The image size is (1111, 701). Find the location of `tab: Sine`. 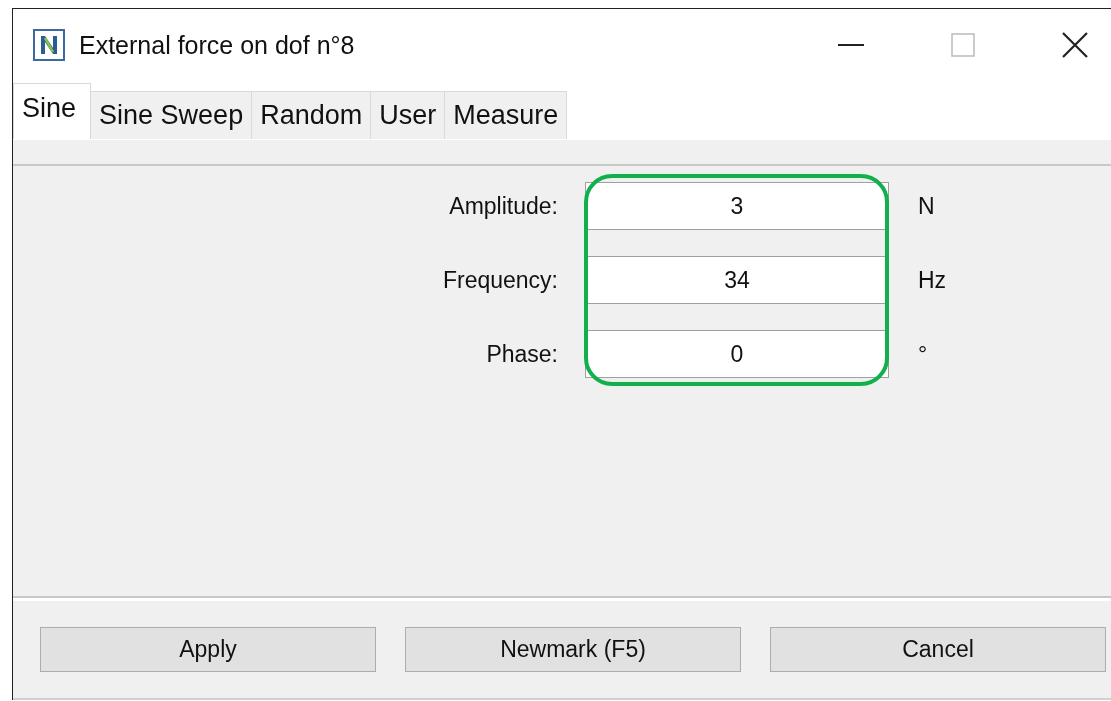

tab: Sine is located at coordinates (52, 111).